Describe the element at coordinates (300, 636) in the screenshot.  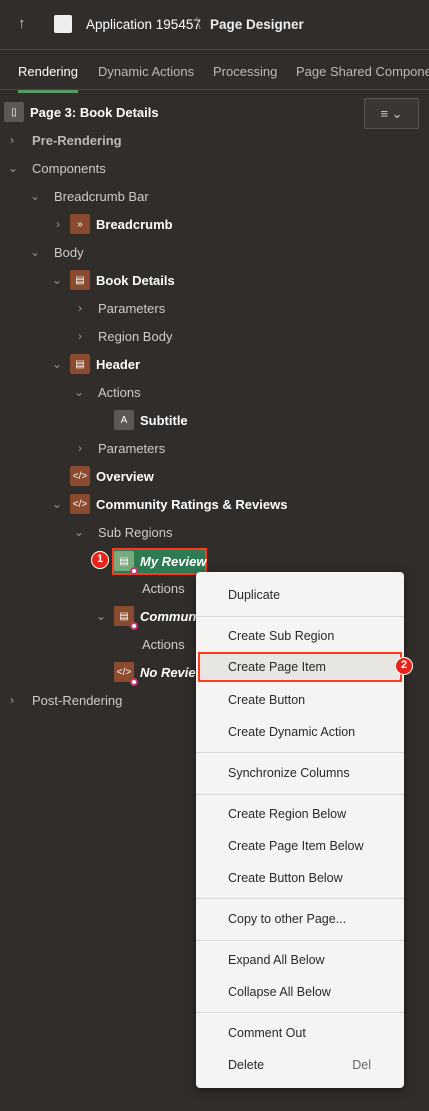
I see `menu-create-sub-region: Create Sub Region` at that location.